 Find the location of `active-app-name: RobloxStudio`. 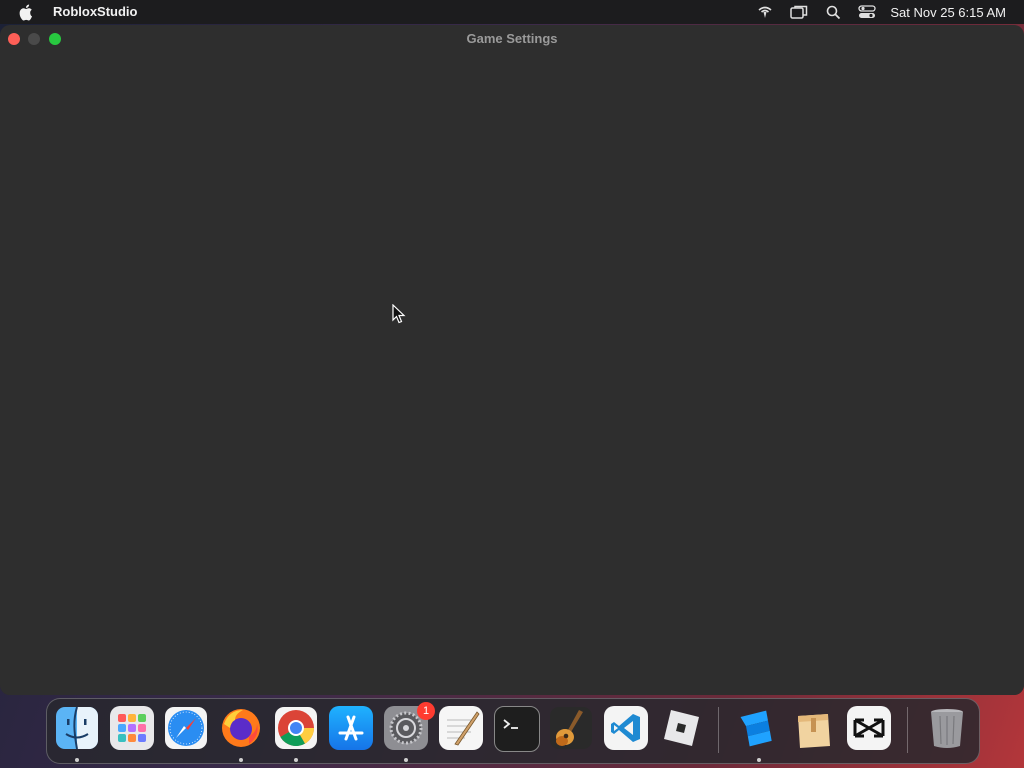

active-app-name: RobloxStudio is located at coordinates (95, 11).